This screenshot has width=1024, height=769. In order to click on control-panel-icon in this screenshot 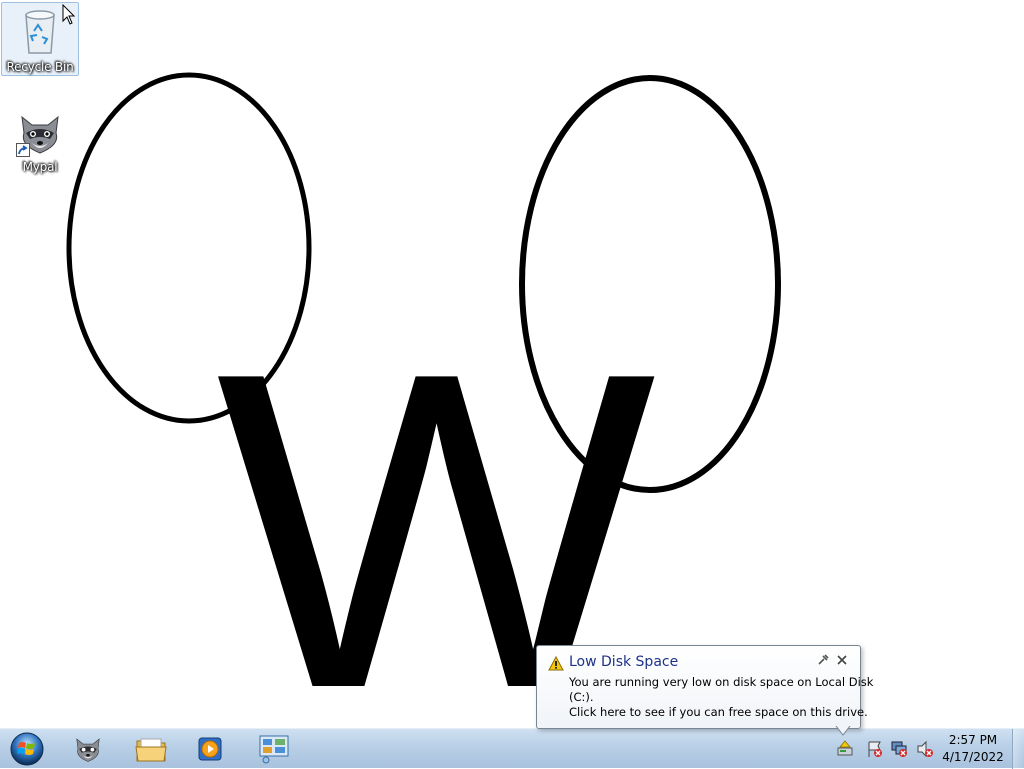, I will do `click(274, 749)`.